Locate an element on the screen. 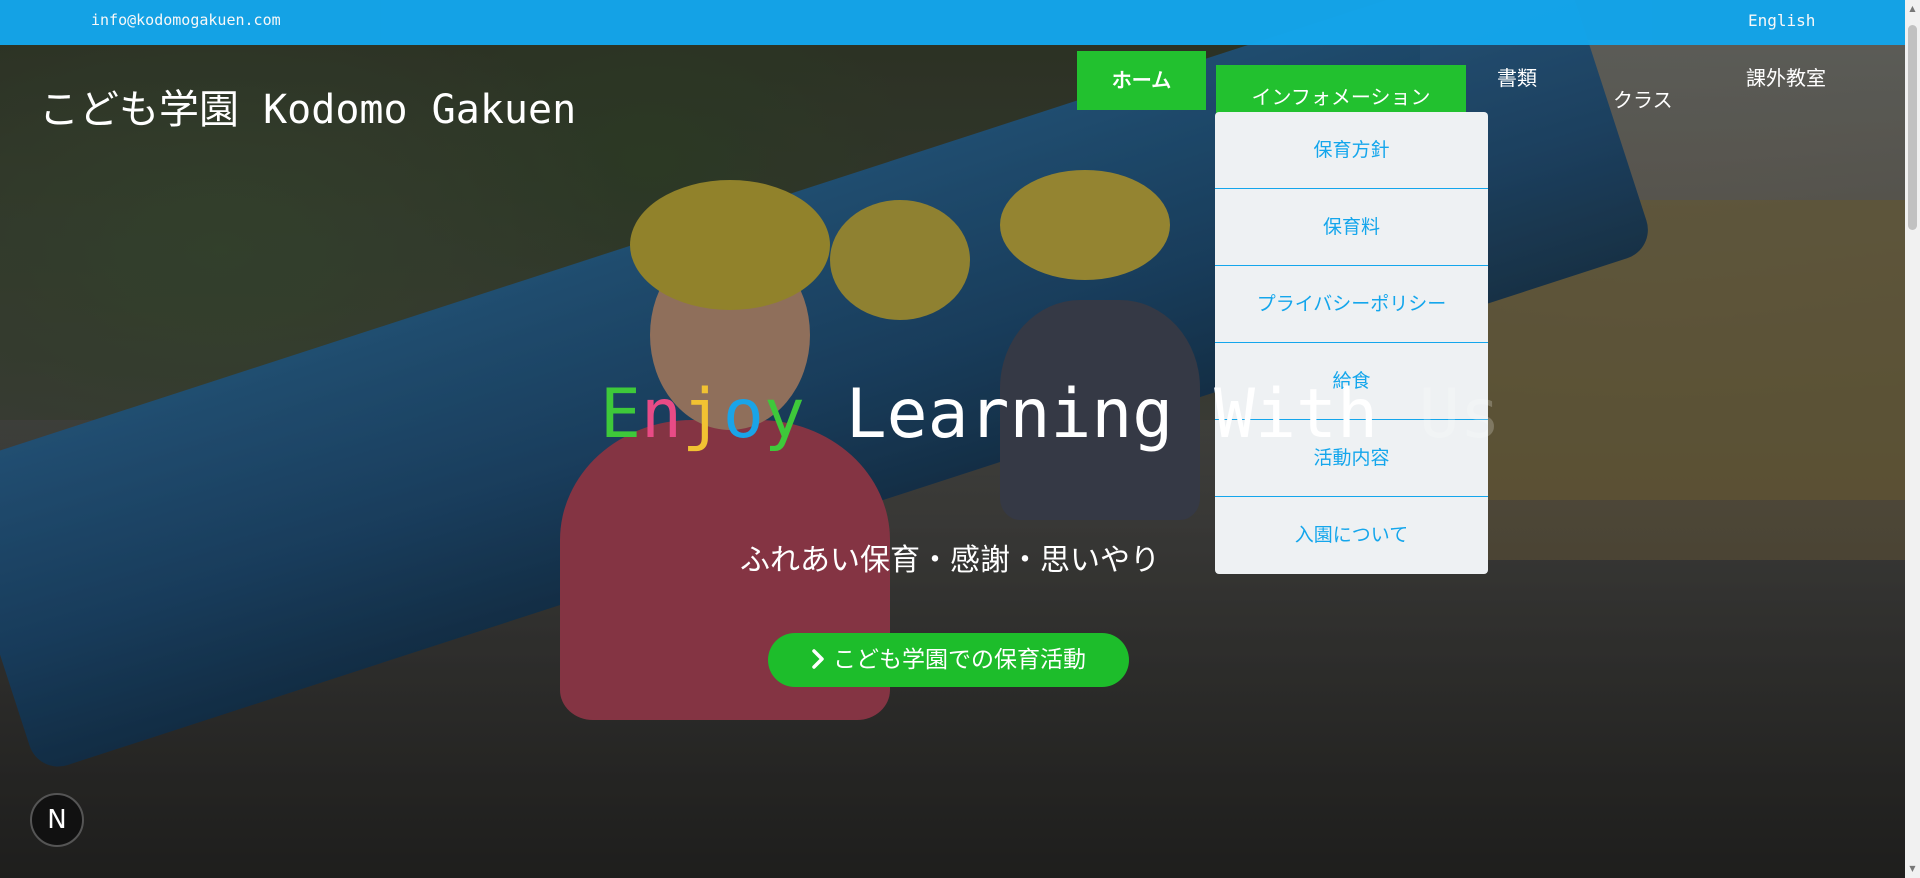 The height and width of the screenshot is (878, 1920). hero-tagline: ふれあい保育・感謝・思いやり is located at coordinates (950, 560).